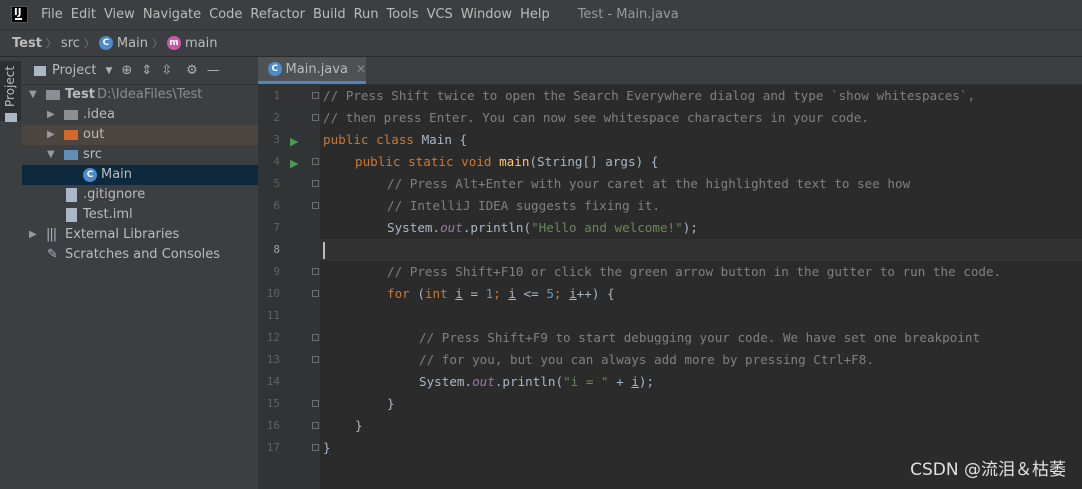 The image size is (1082, 489). Describe the element at coordinates (140, 175) in the screenshot. I see `tree-item-main: C Main` at that location.